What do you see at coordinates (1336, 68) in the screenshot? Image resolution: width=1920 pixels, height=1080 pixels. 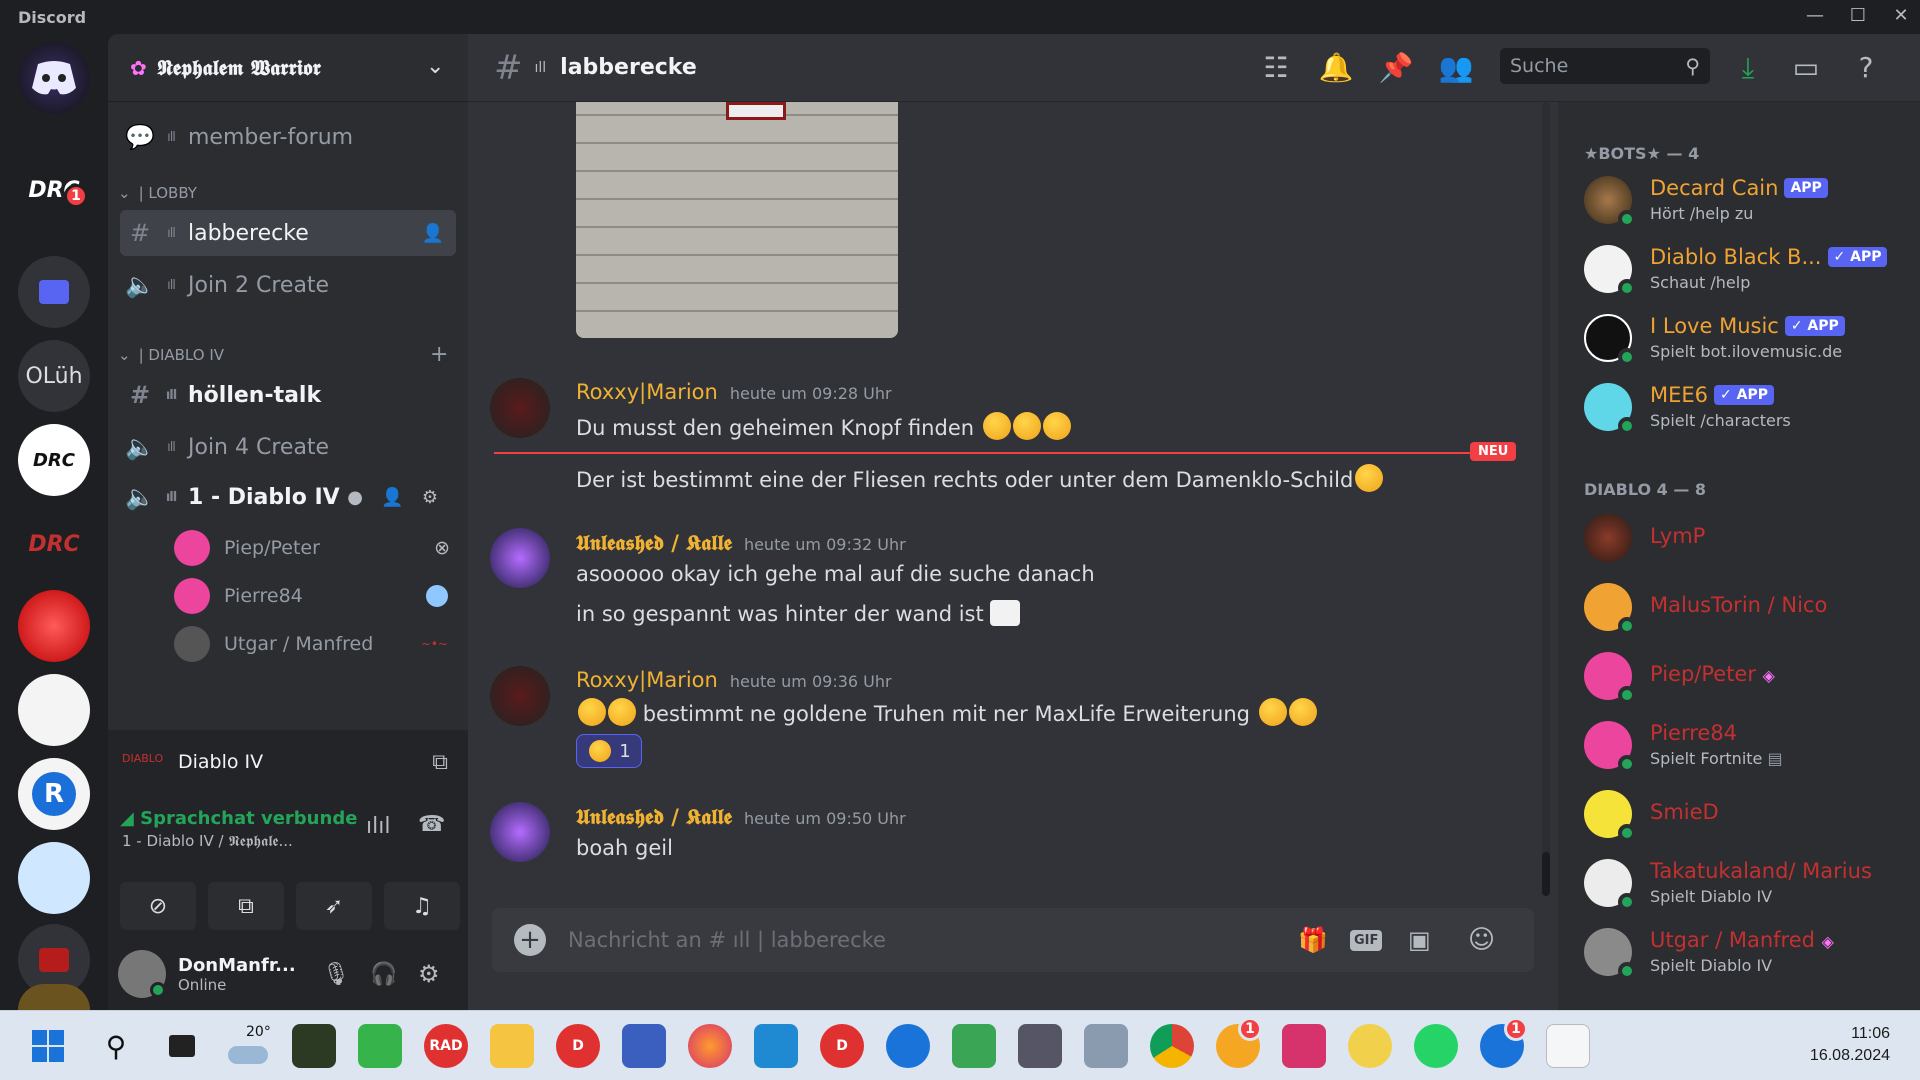 I see `bell-icon: 🔔` at bounding box center [1336, 68].